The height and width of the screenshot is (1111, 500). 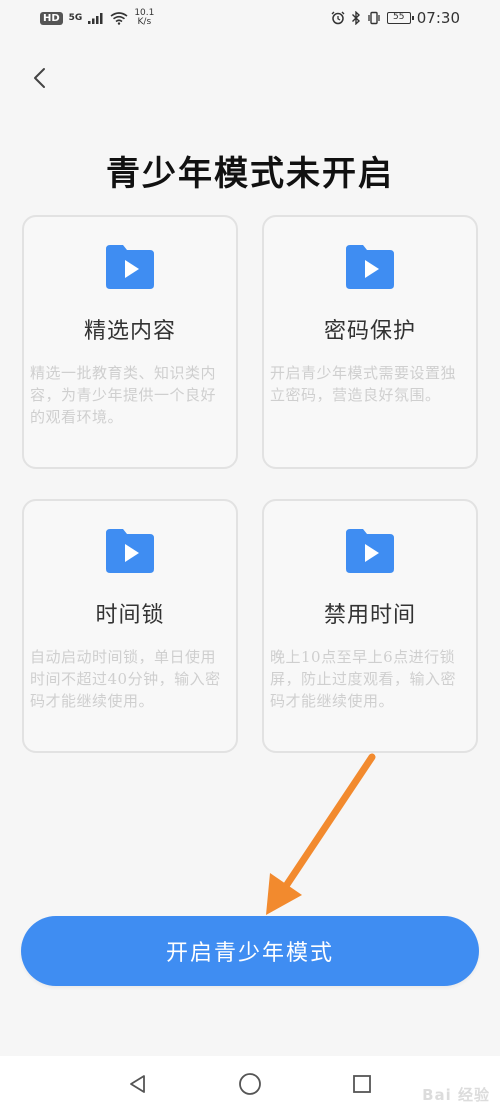 What do you see at coordinates (250, 951) in the screenshot?
I see `enable-youth-mode-button: 开启青少年模式` at bounding box center [250, 951].